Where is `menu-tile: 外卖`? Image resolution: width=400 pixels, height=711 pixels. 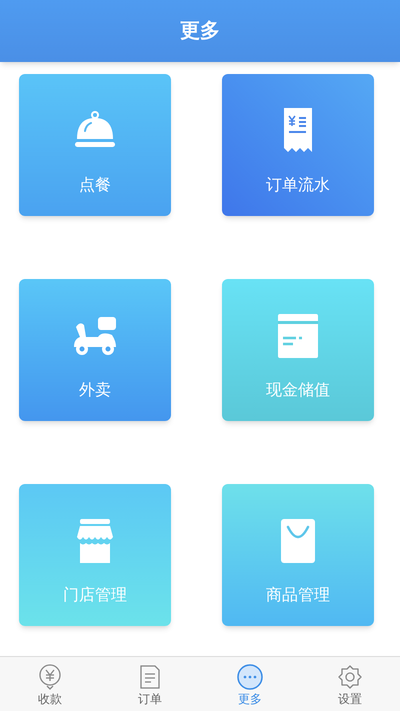
menu-tile: 外卖 is located at coordinates (95, 350).